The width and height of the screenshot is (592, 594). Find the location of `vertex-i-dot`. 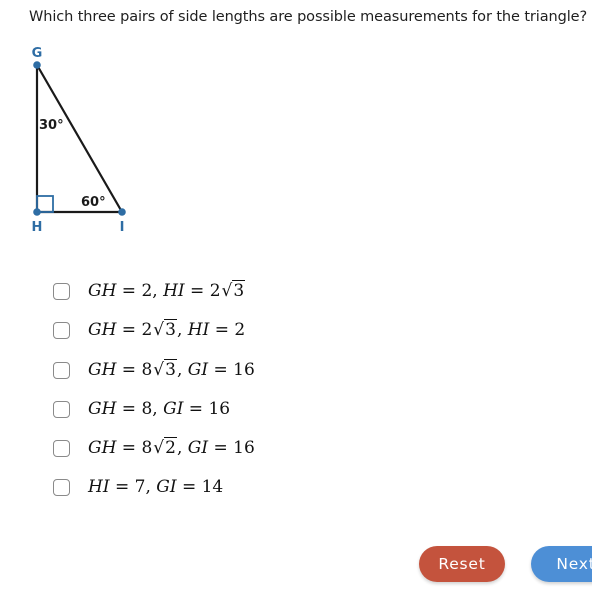

vertex-i-dot is located at coordinates (122, 212).